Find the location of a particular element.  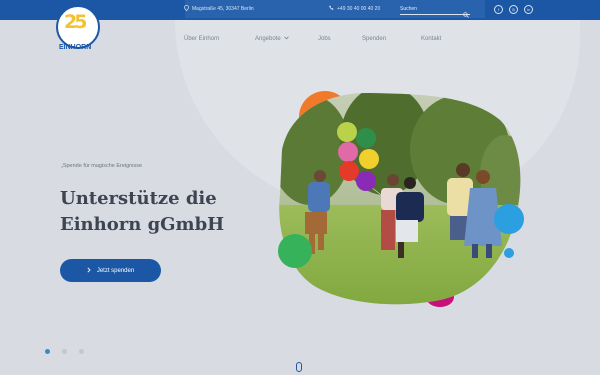

hero-headline-line-2: Einhorn gGmbH is located at coordinates (142, 224).